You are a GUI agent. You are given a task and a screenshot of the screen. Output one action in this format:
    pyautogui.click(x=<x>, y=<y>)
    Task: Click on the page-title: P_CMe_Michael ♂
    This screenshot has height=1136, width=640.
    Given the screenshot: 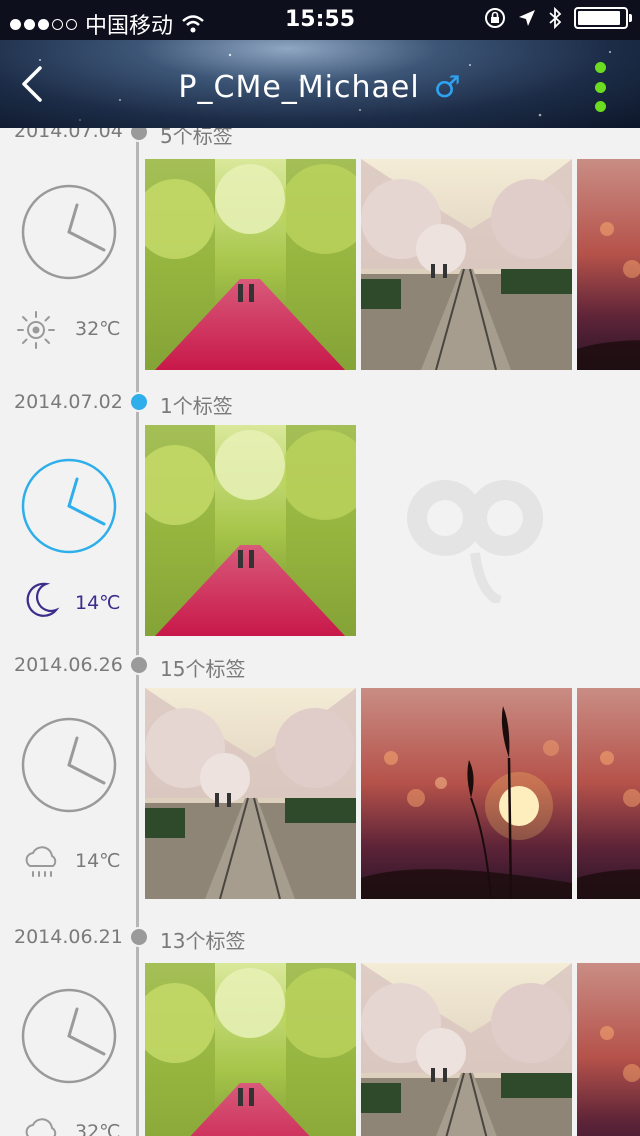 What is the action you would take?
    pyautogui.click(x=320, y=87)
    